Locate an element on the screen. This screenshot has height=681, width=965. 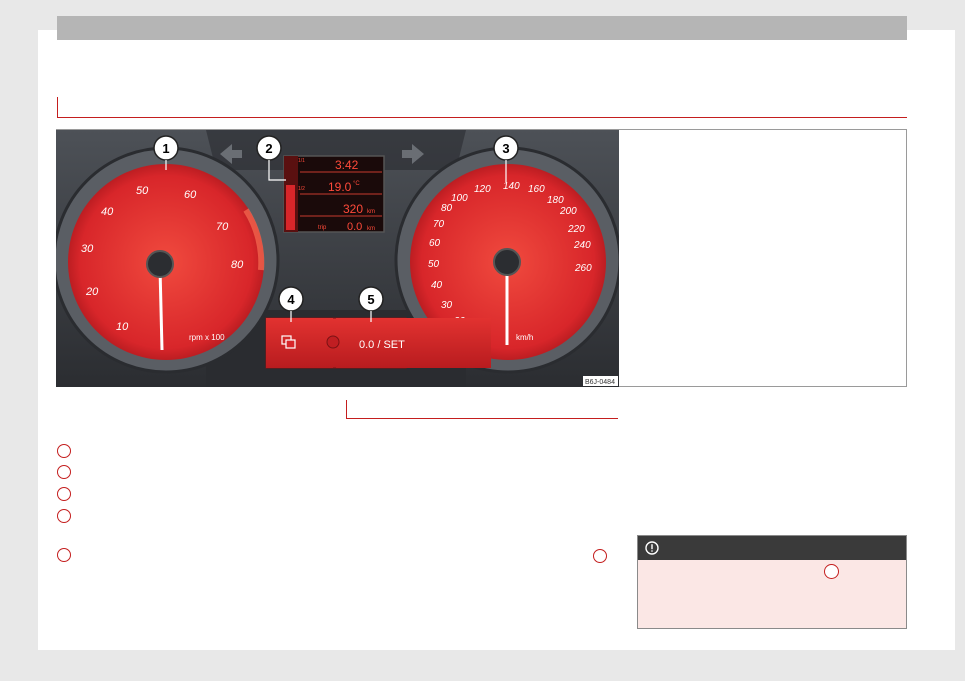
speed-label-260: 260 is located at coordinates (583, 268).